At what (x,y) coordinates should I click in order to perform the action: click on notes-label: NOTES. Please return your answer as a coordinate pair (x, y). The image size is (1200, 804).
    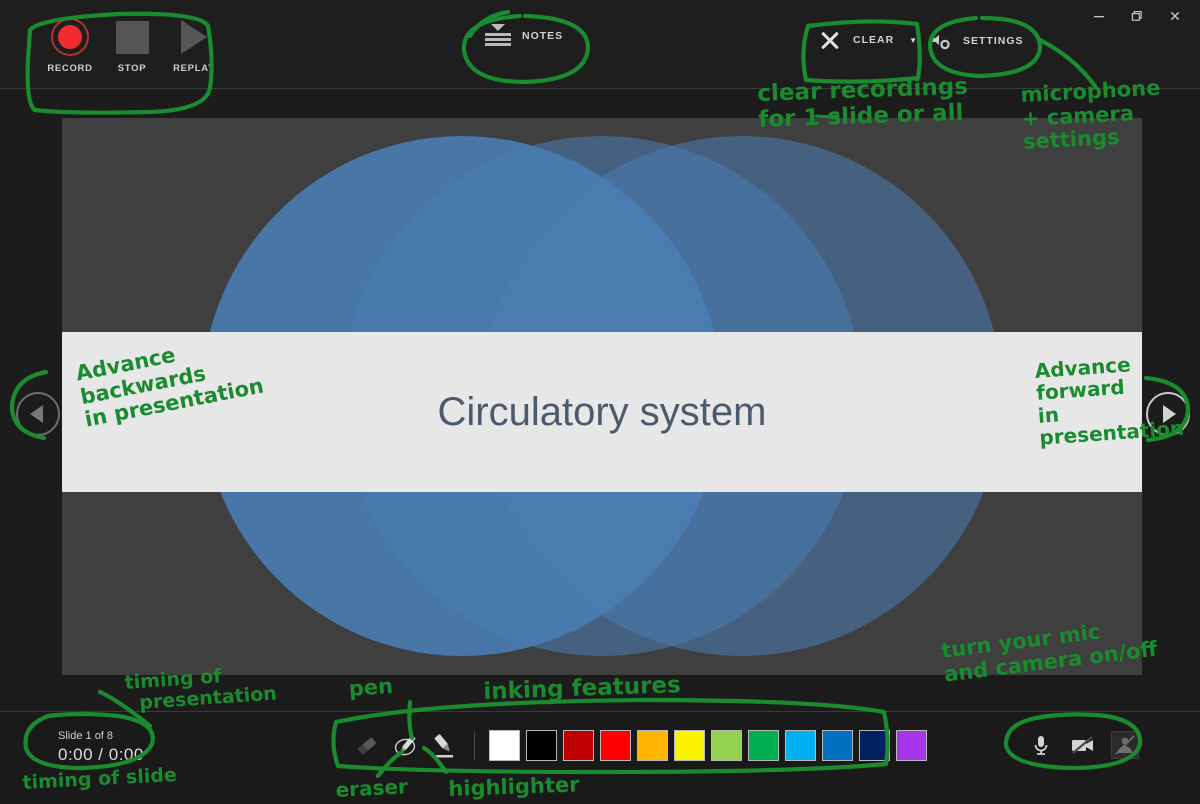
    Looking at the image, I should click on (543, 36).